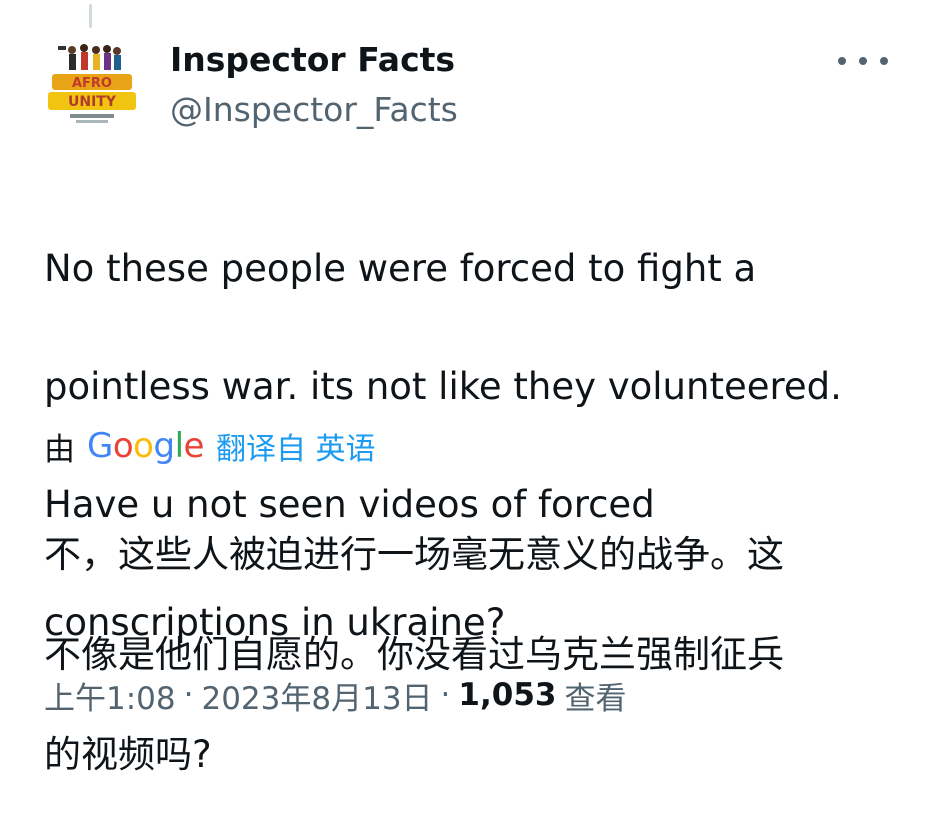 This screenshot has height=830, width=926. I want to click on more-options-button, so click(863, 61).